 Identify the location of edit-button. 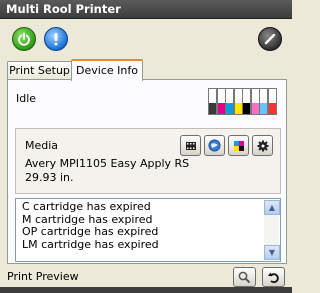
(270, 39).